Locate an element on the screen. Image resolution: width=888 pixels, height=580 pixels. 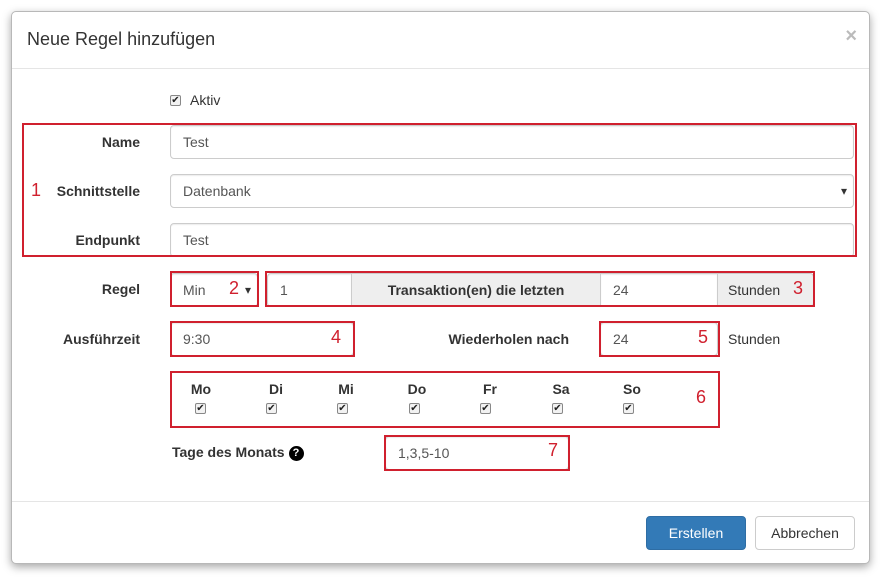
wiederholen-label: Wiederholen nach is located at coordinates (508, 339).